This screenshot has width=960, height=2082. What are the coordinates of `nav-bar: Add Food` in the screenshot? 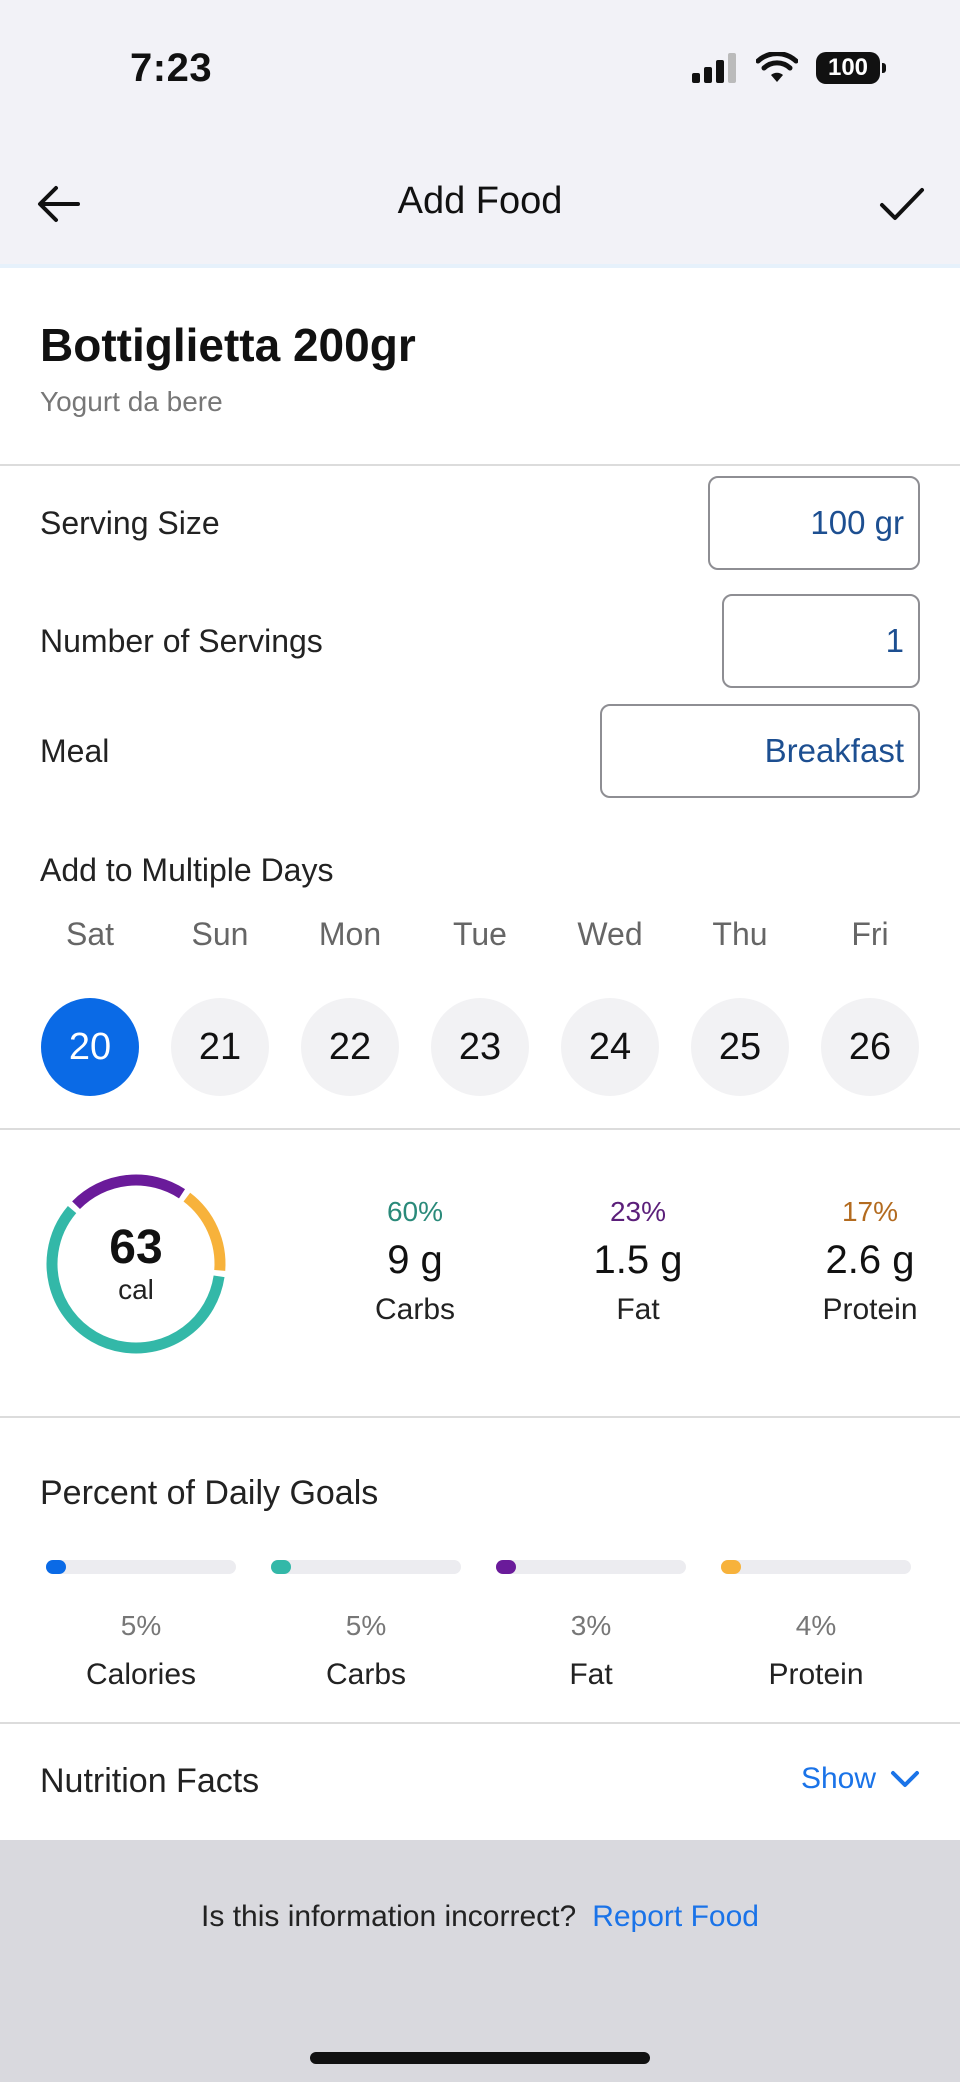 It's located at (480, 204).